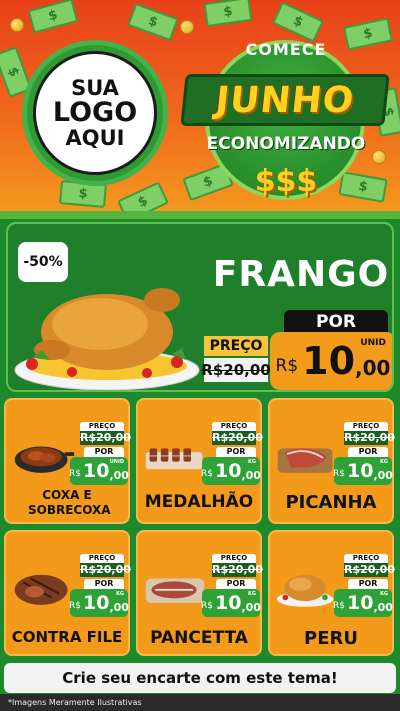 This screenshot has height=711, width=400. I want to click on logo-text-line2: LOGO, so click(95, 112).